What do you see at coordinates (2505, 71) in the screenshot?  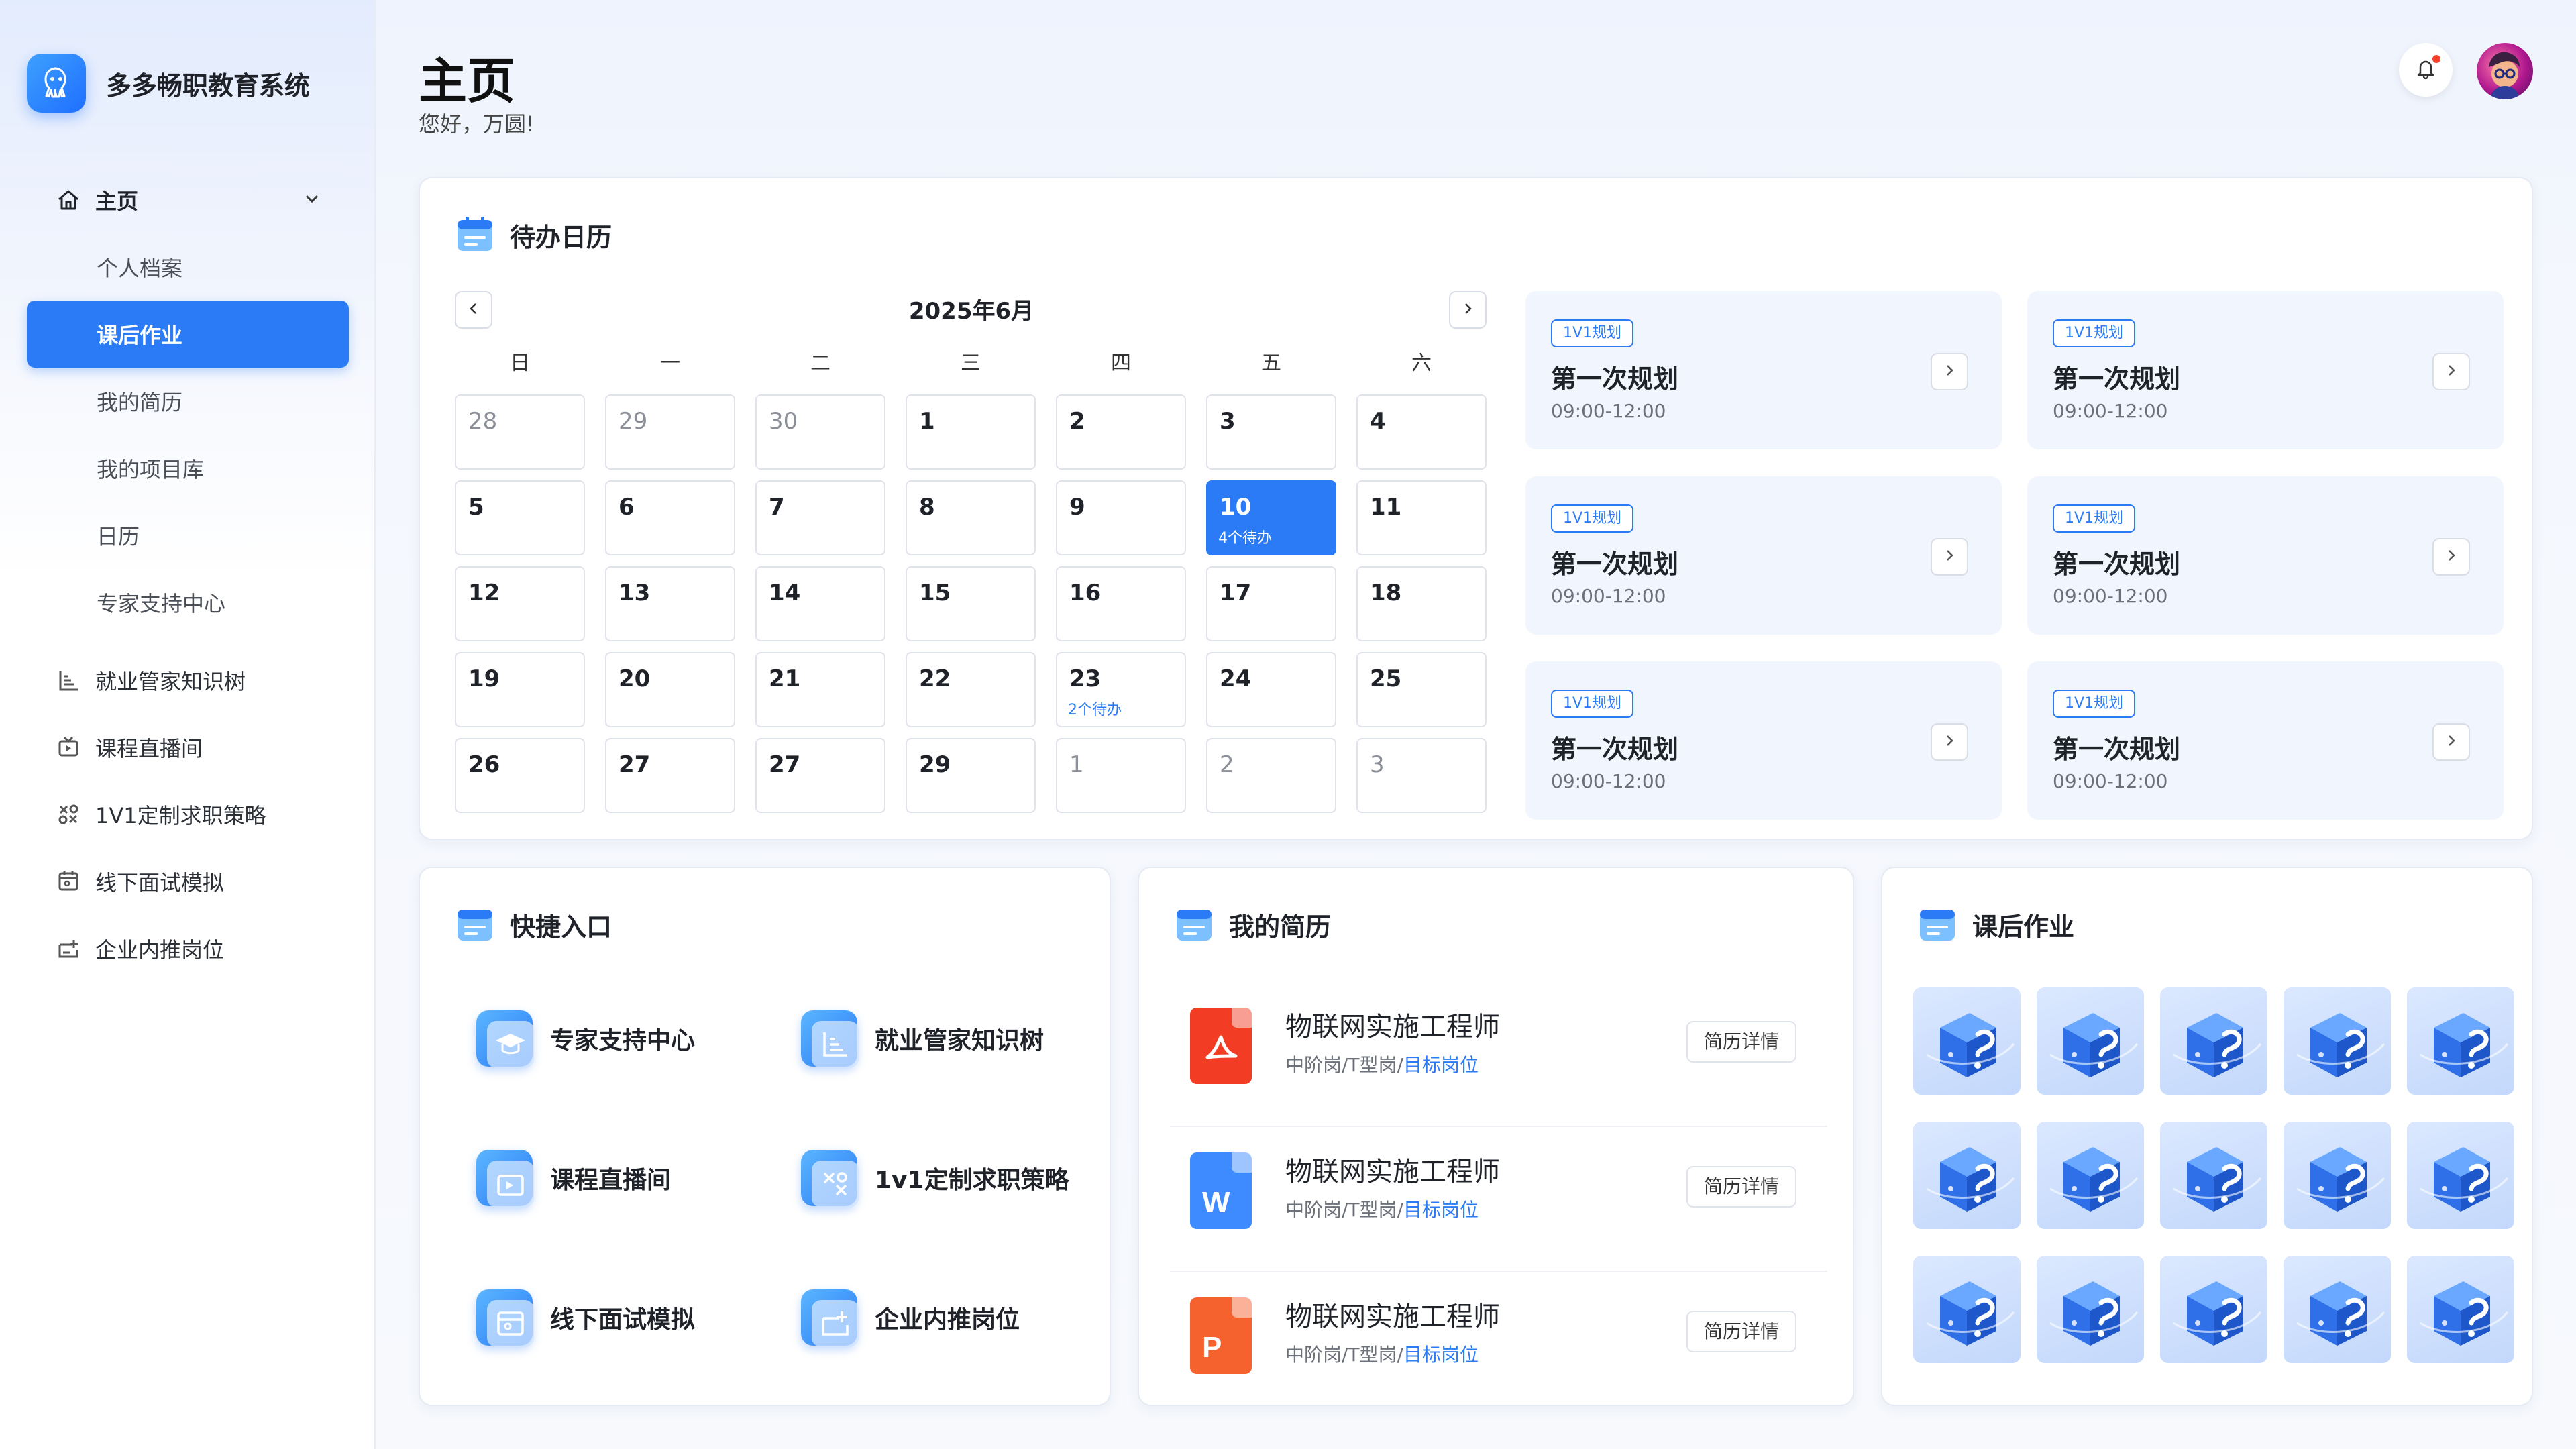 I see `avatar` at bounding box center [2505, 71].